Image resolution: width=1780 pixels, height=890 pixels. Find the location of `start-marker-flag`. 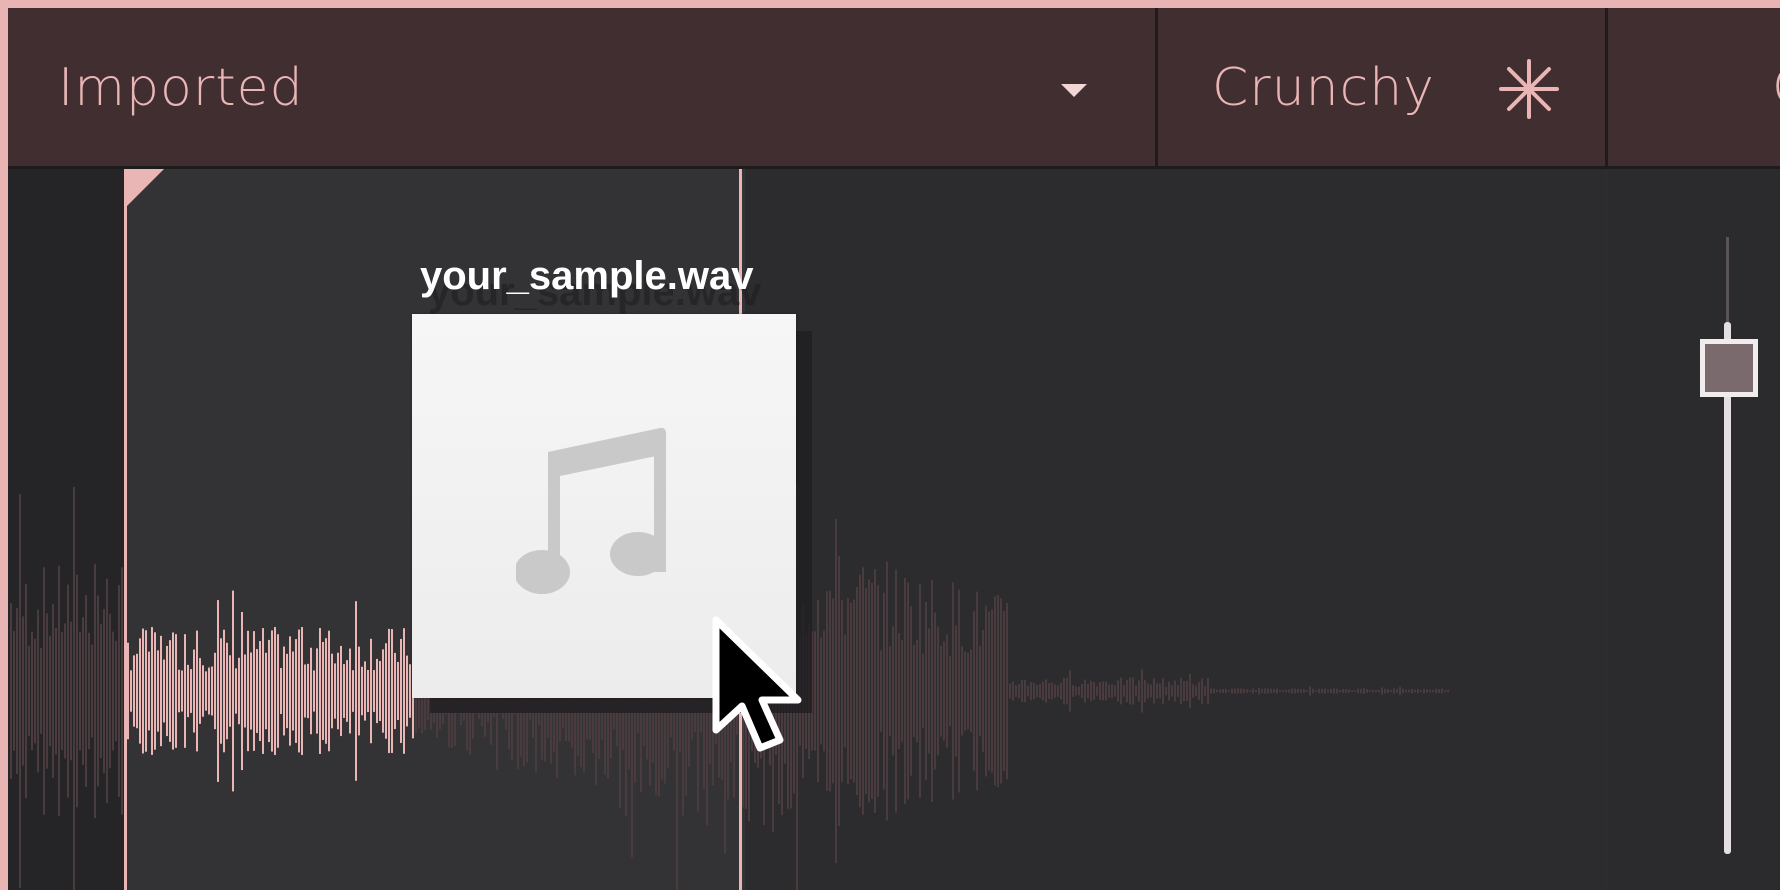

start-marker-flag is located at coordinates (145, 188).